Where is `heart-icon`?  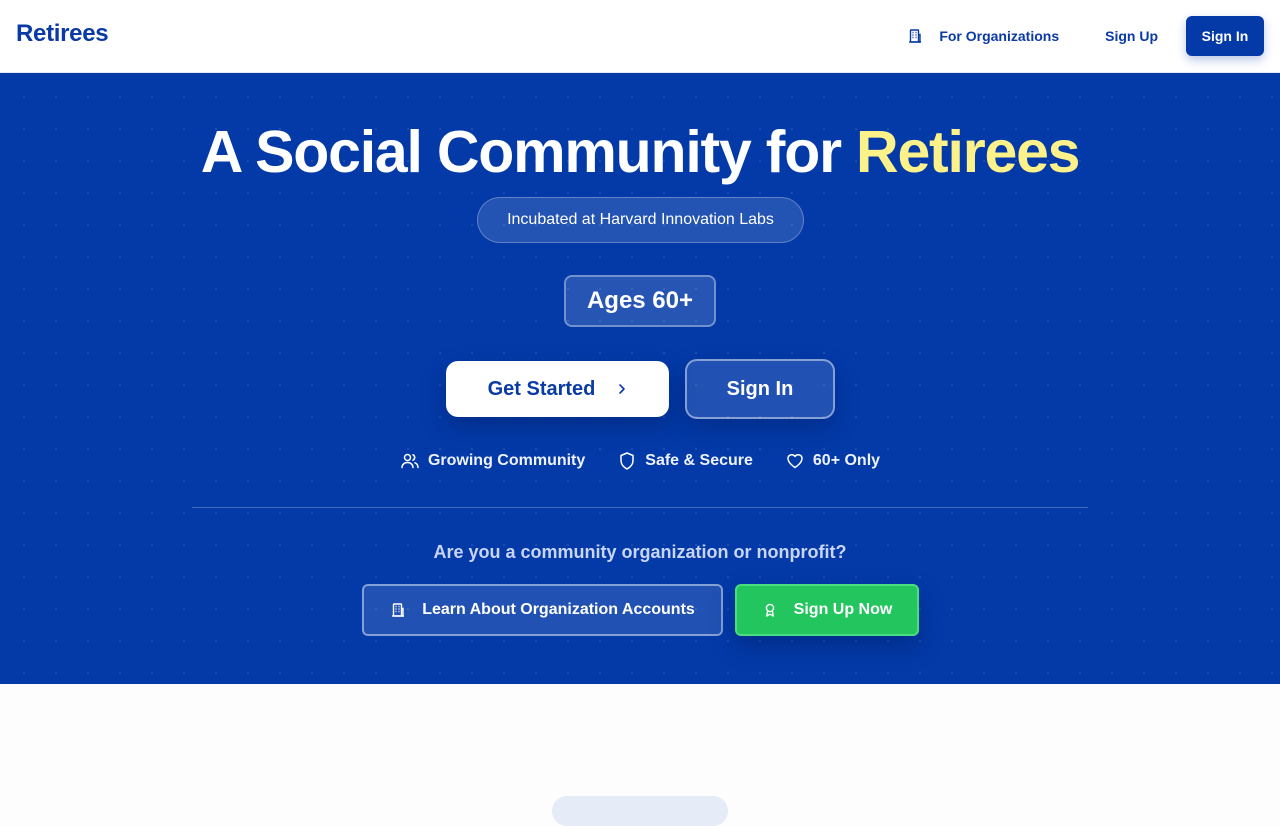
heart-icon is located at coordinates (795, 461).